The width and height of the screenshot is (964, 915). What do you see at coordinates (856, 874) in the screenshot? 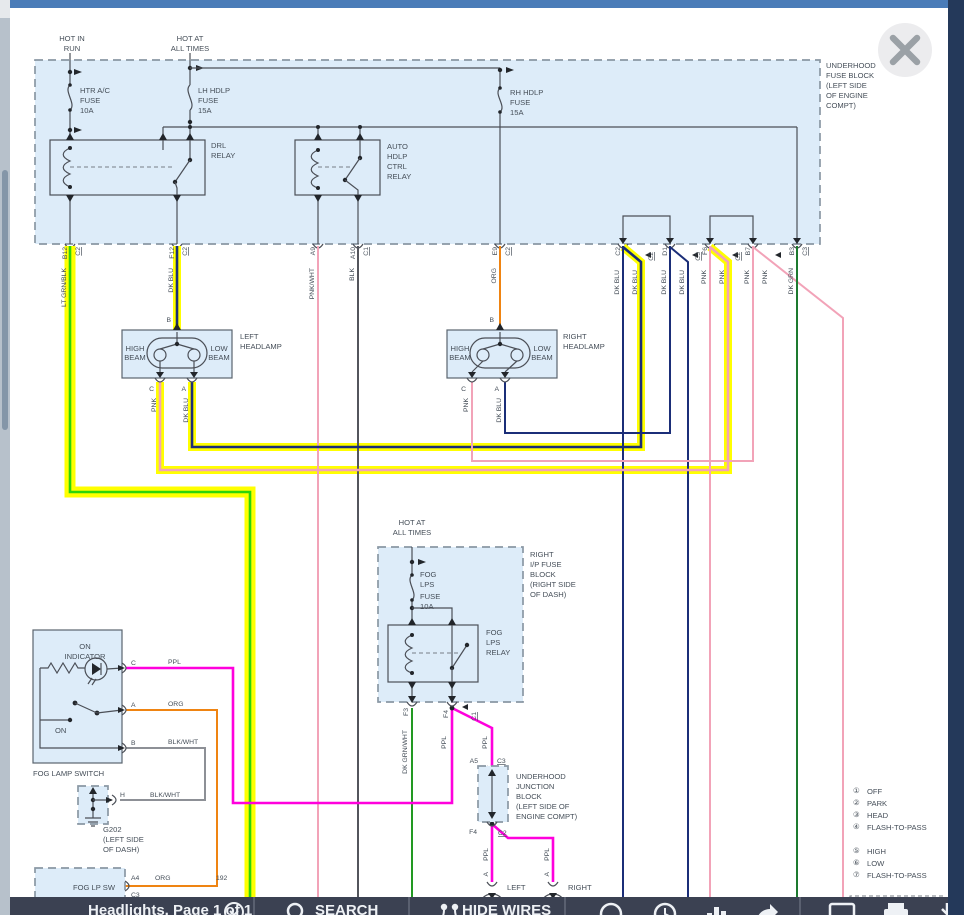
I see `svg-text: ⑦` at bounding box center [856, 874].